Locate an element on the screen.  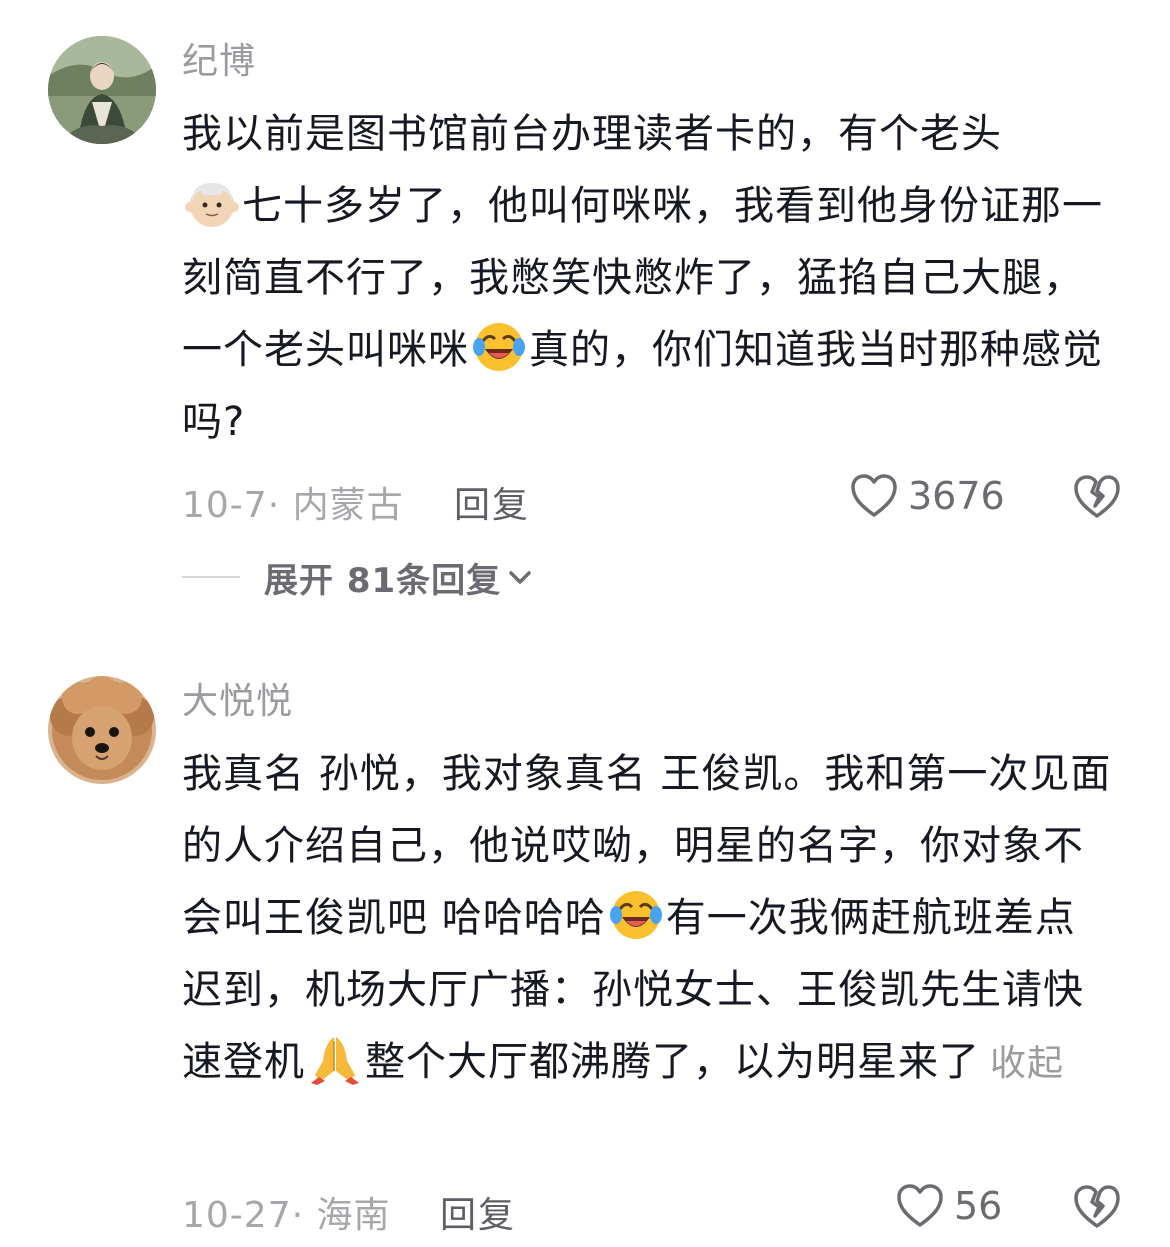
like-button: 3676 is located at coordinates (927, 496).